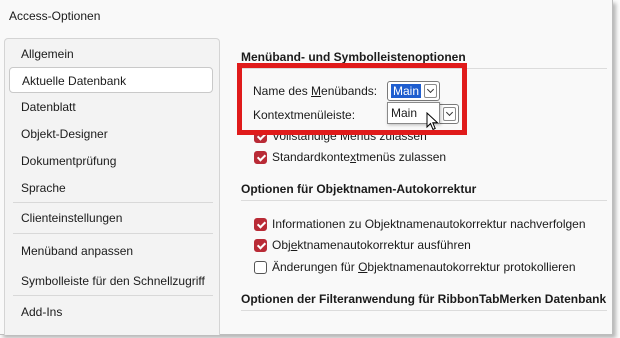 The image size is (620, 338). Describe the element at coordinates (359, 189) in the screenshot. I see `section-heading-autocorrect: Optionen für Objektnamen-Autokorrektur` at that location.